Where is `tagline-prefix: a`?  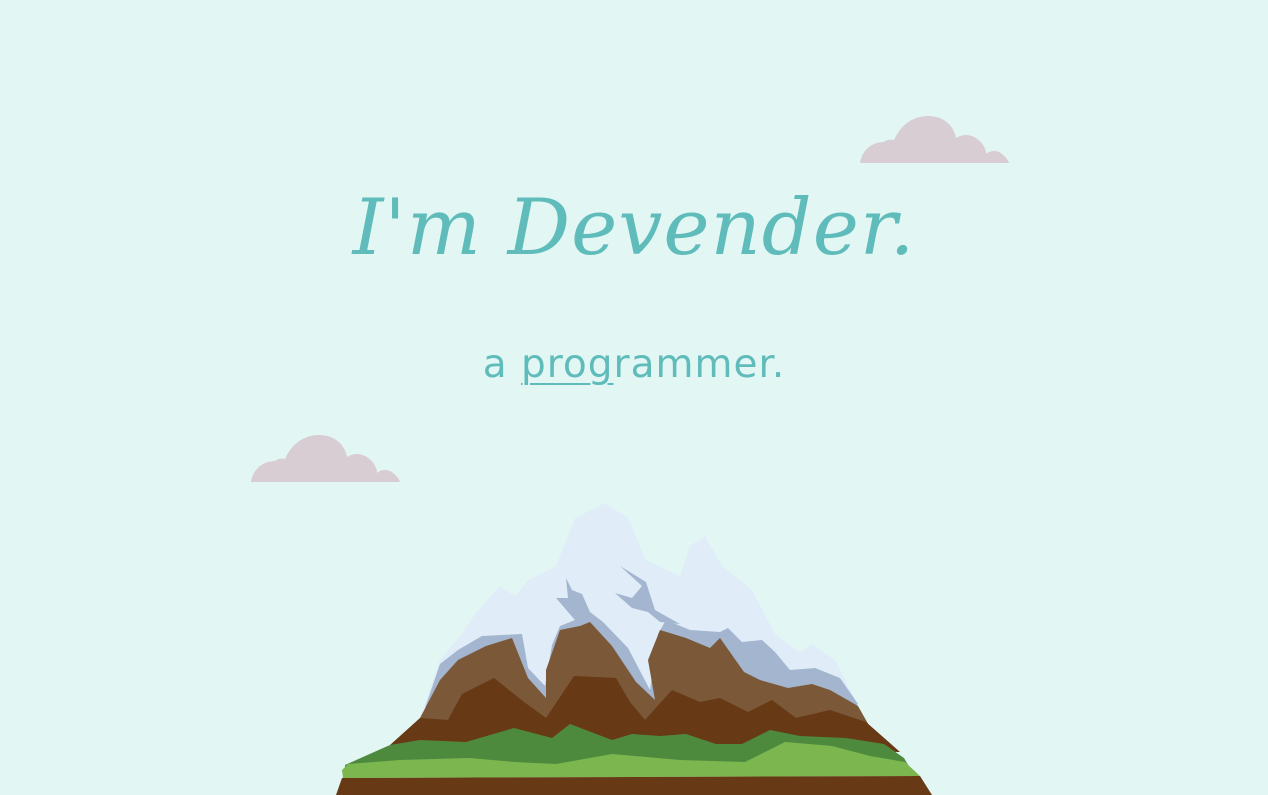 tagline-prefix: a is located at coordinates (501, 364).